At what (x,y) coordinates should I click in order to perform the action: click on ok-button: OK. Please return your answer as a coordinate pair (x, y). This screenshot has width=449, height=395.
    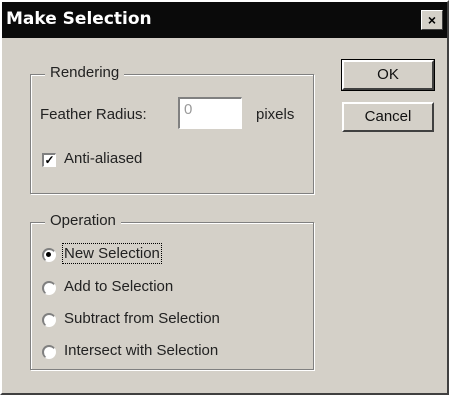
    Looking at the image, I should click on (388, 75).